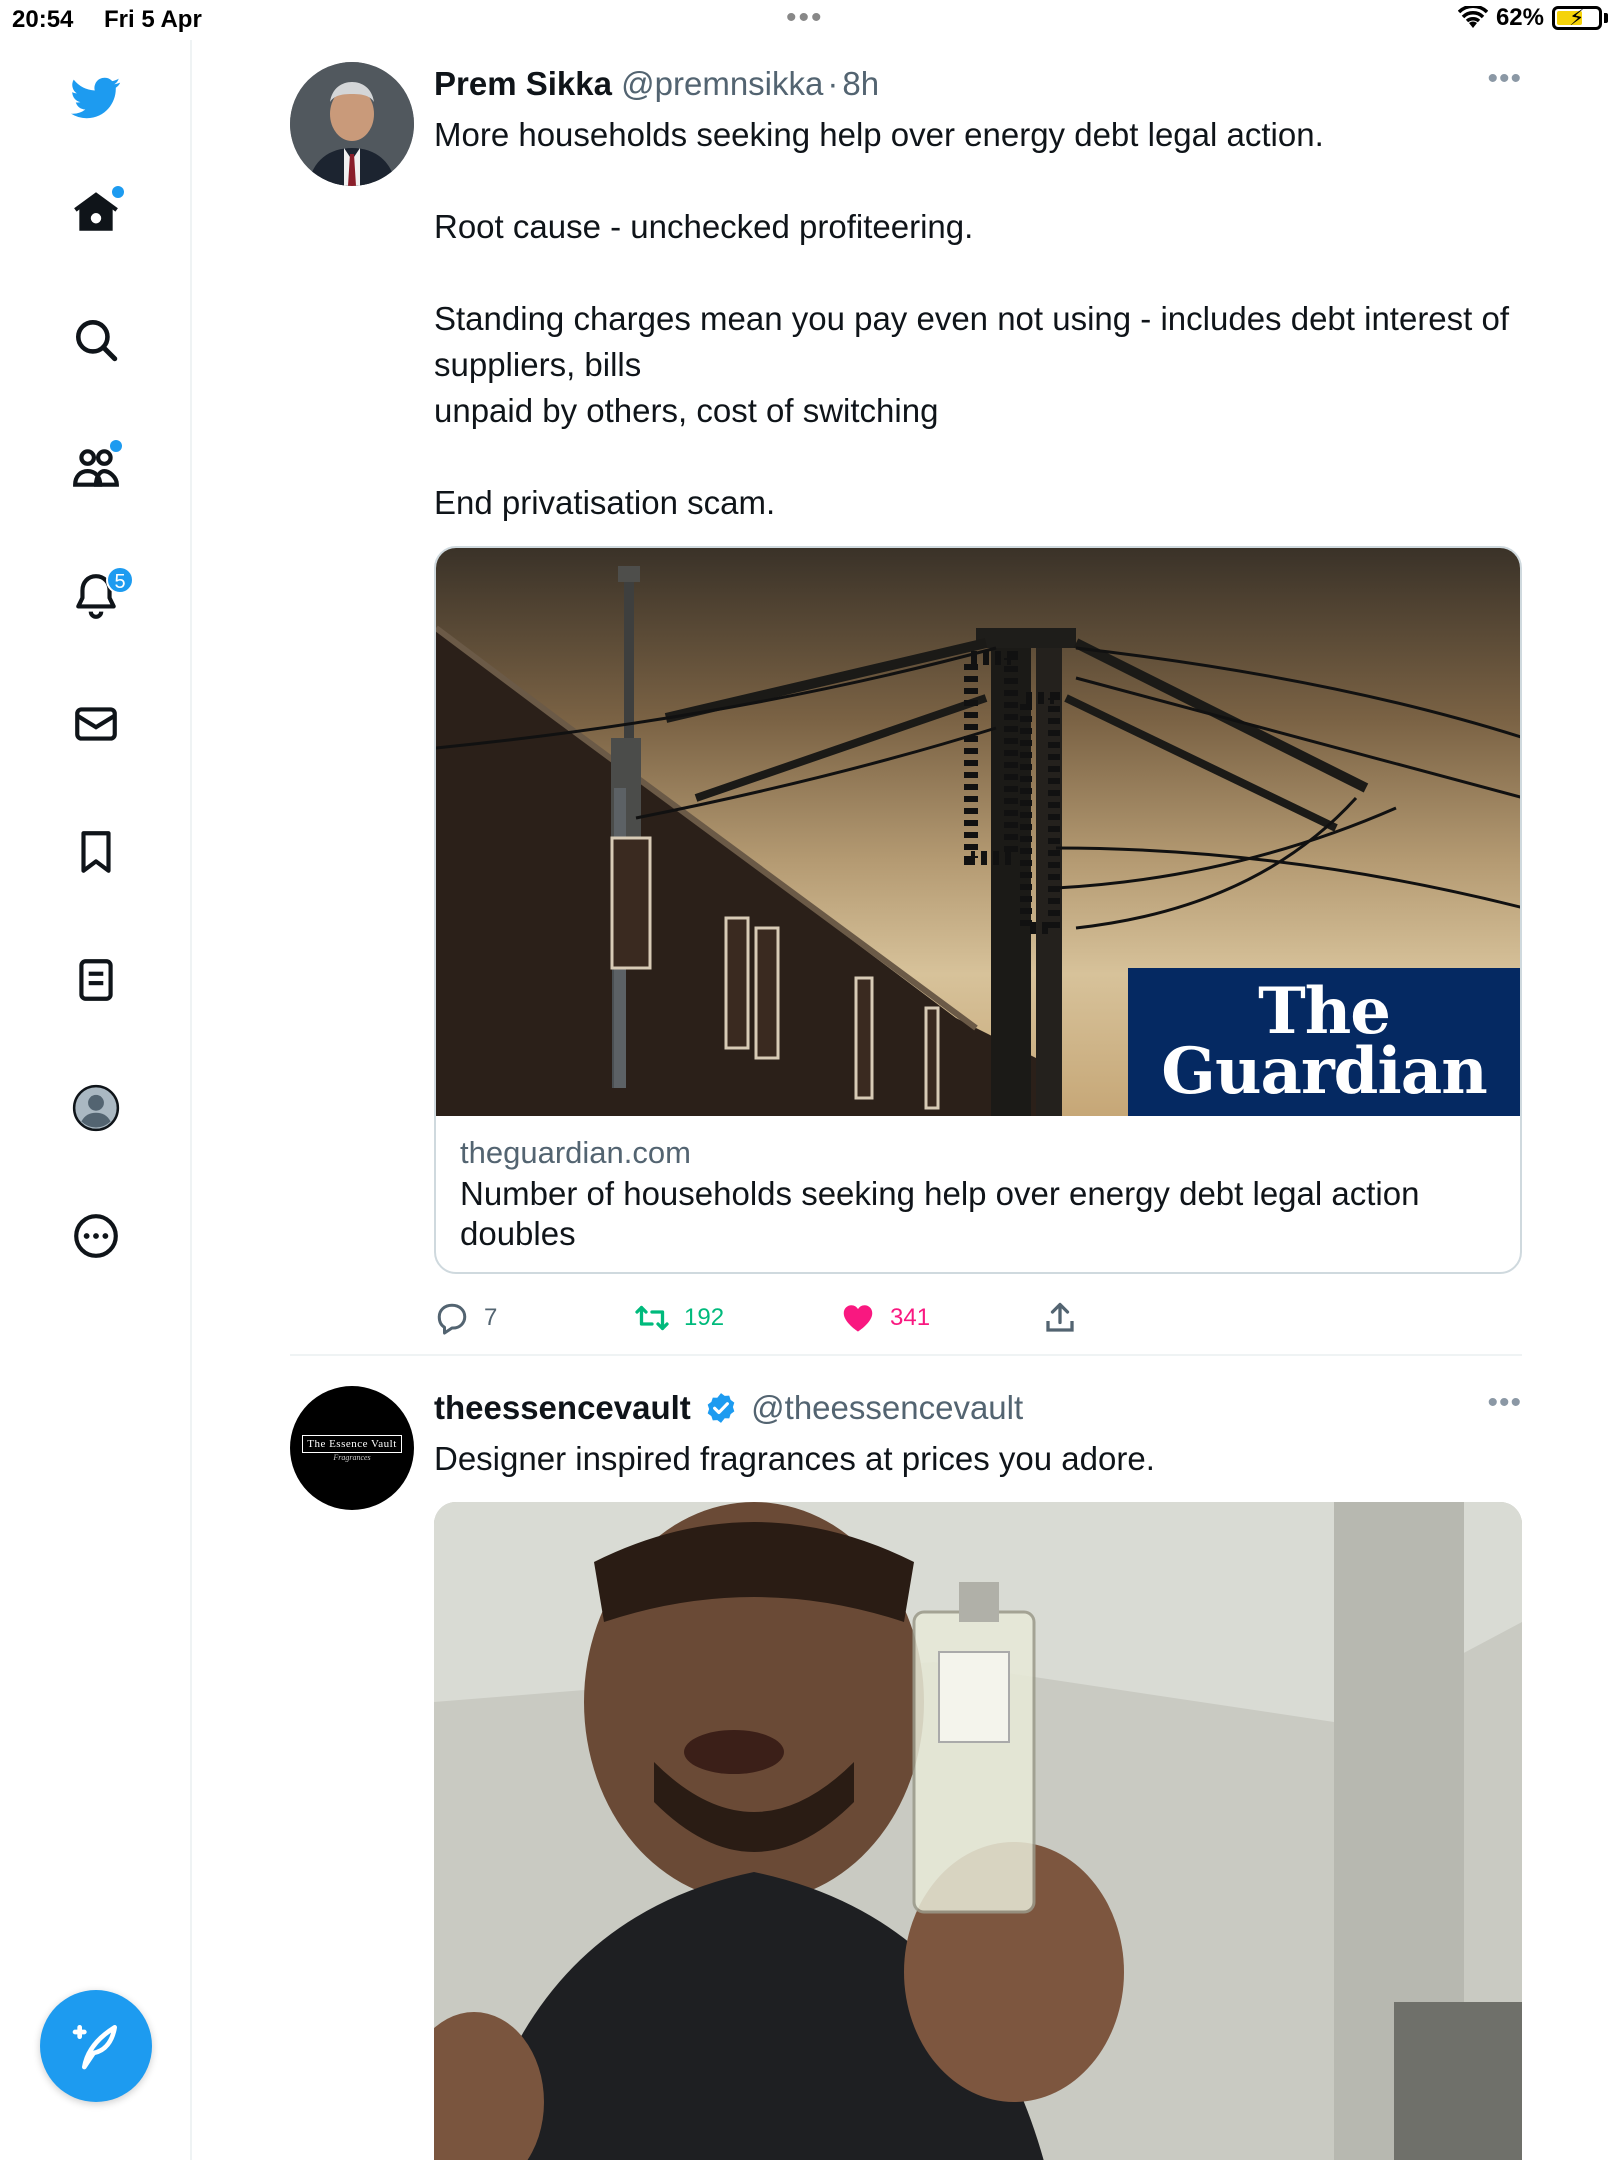  I want to click on verified-badge-icon, so click(721, 1408).